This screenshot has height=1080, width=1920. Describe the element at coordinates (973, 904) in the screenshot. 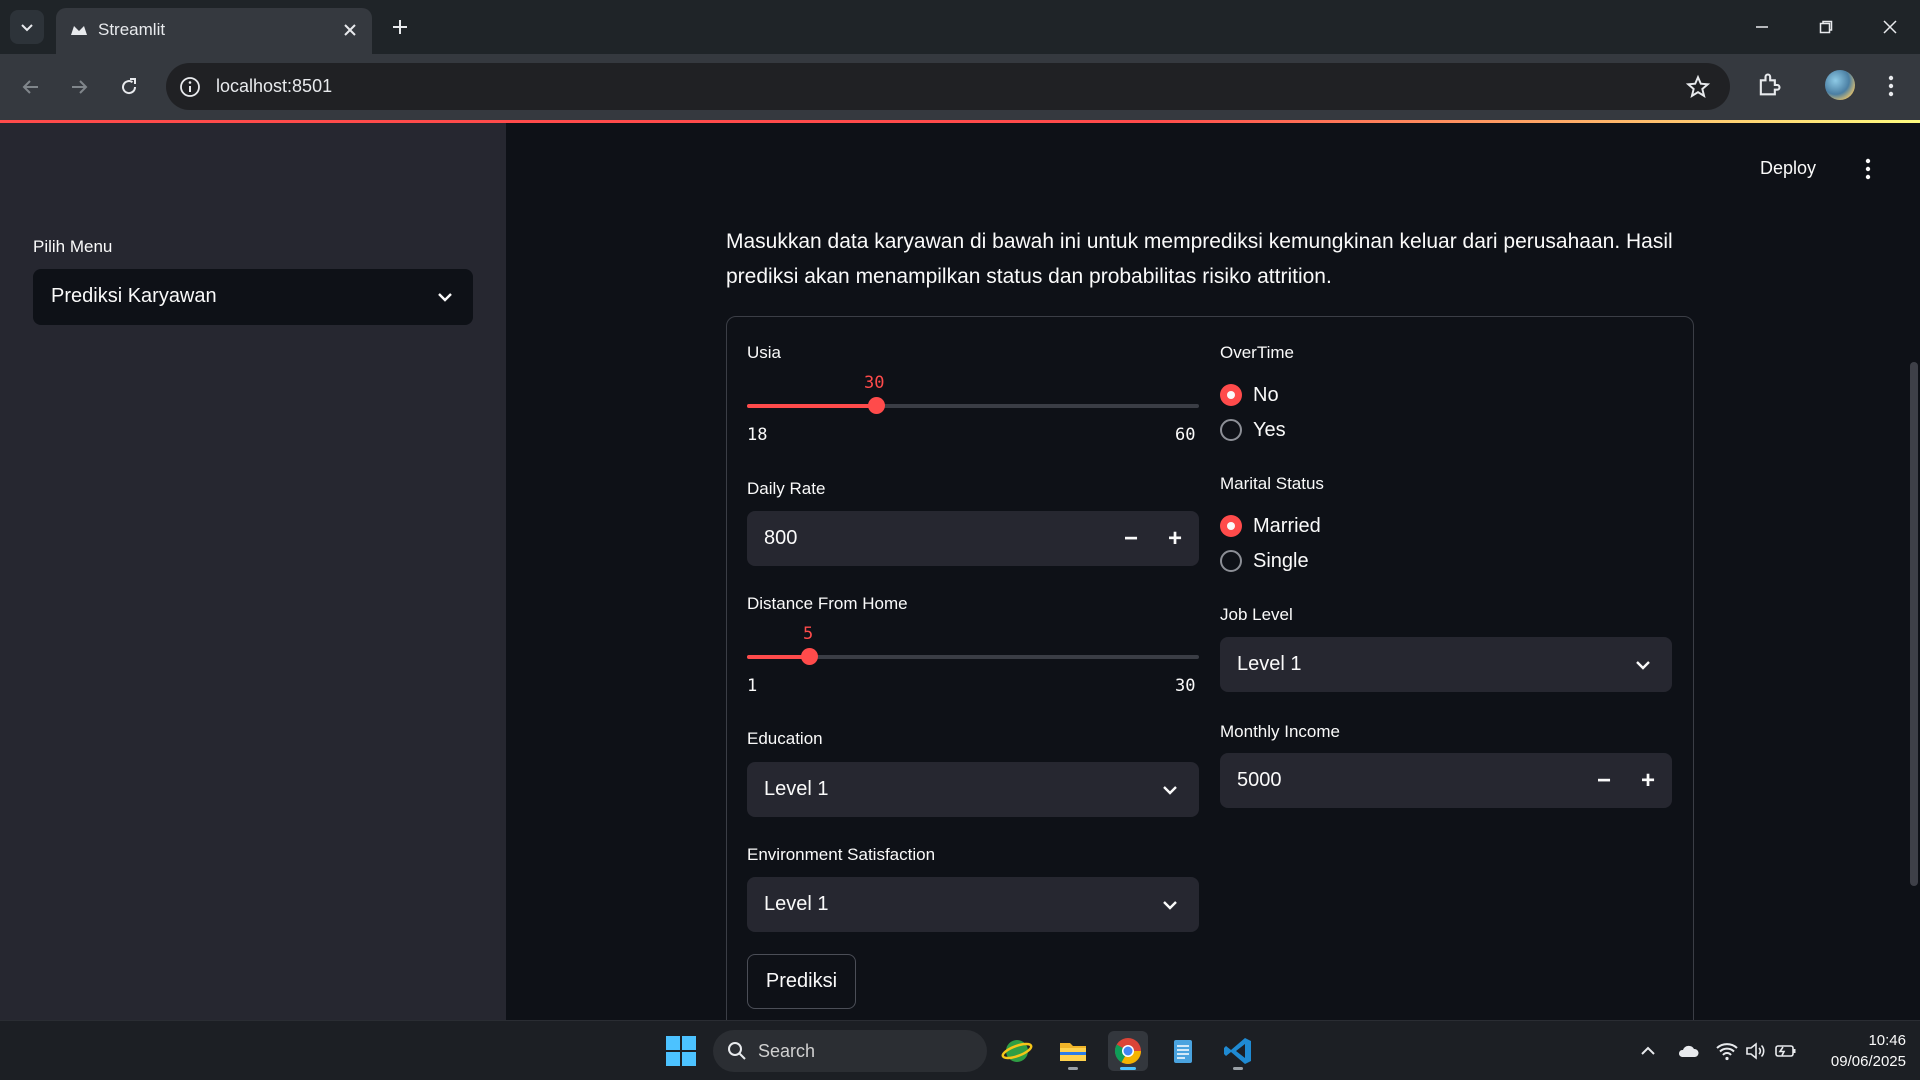

I see `environment-select: Level 1` at that location.